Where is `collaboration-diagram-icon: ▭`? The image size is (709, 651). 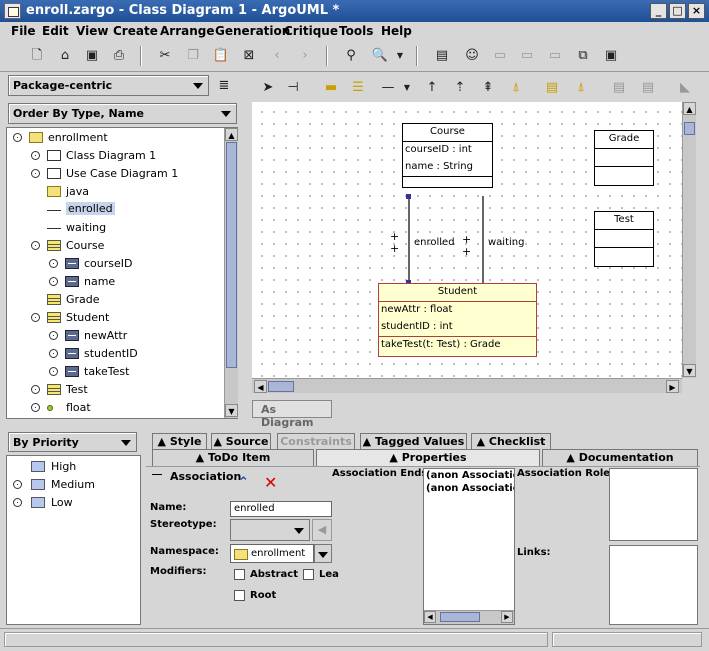
collaboration-diagram-icon: ▭ is located at coordinates (555, 56).